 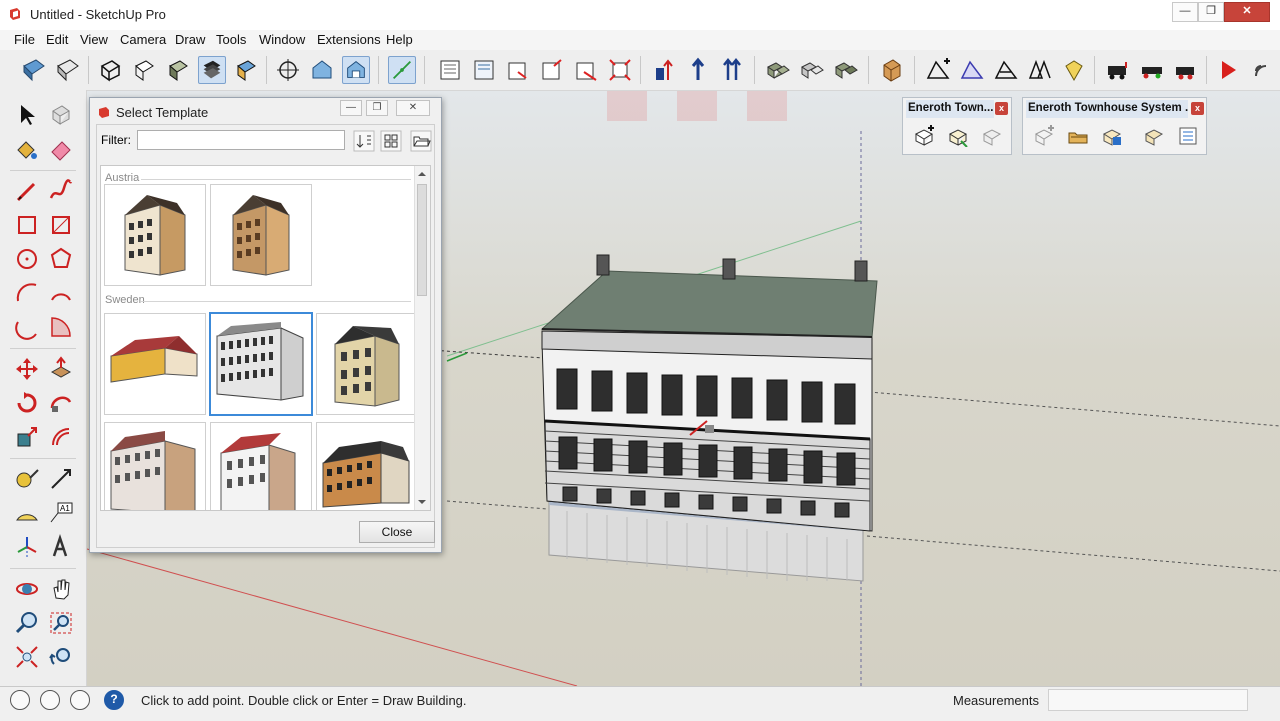 What do you see at coordinates (664, 70) in the screenshot?
I see `push-up-icon` at bounding box center [664, 70].